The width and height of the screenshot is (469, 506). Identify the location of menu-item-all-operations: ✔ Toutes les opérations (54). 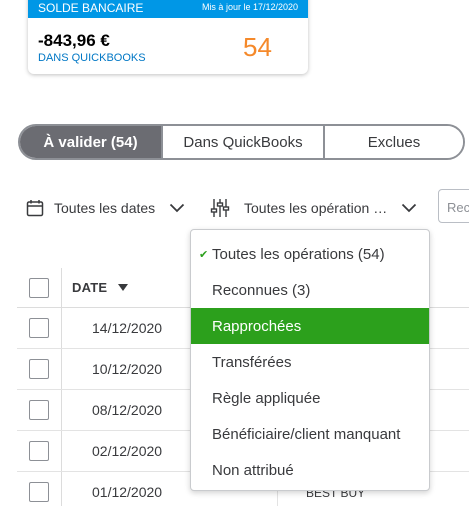
(310, 254).